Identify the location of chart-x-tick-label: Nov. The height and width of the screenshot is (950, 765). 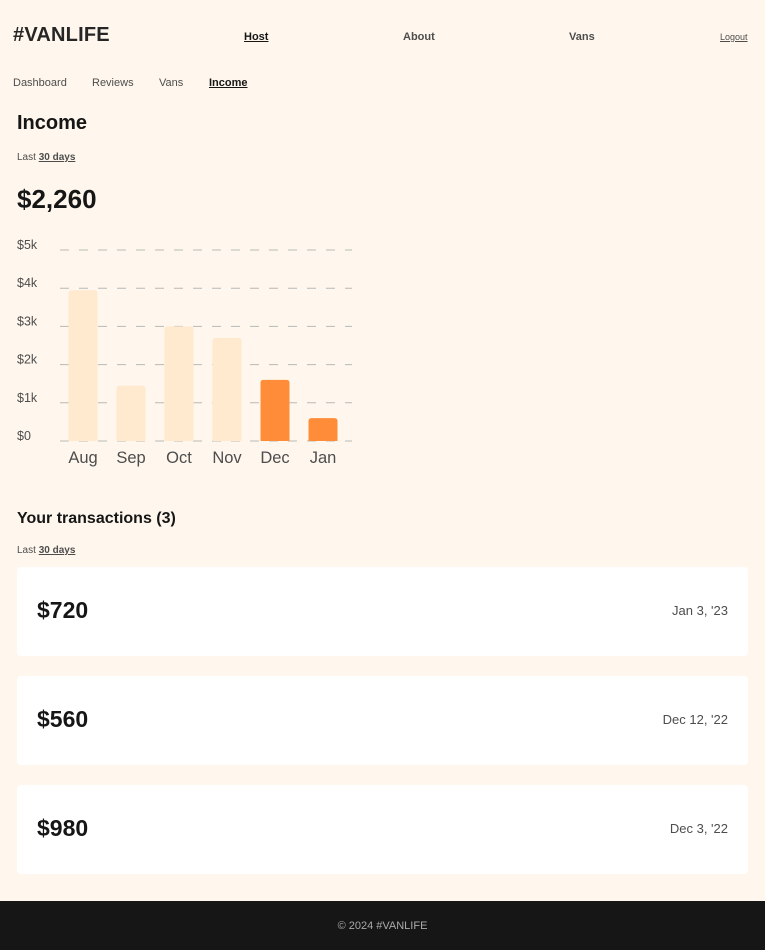
(227, 458).